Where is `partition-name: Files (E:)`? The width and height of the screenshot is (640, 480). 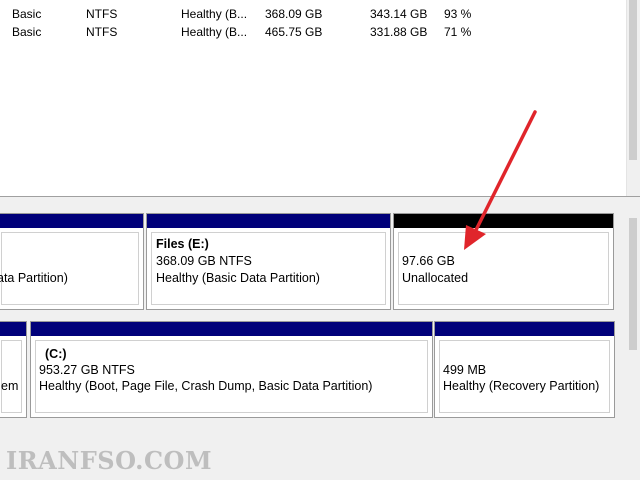
partition-name: Files (E:) is located at coordinates (182, 244).